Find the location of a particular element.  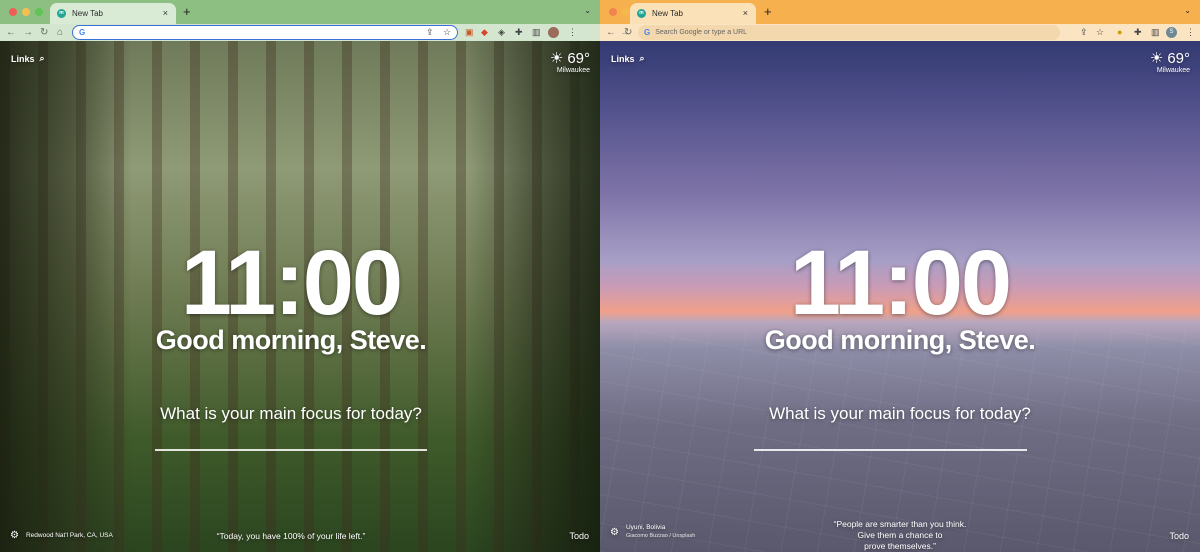

window-controls is located at coordinates (26, 12).